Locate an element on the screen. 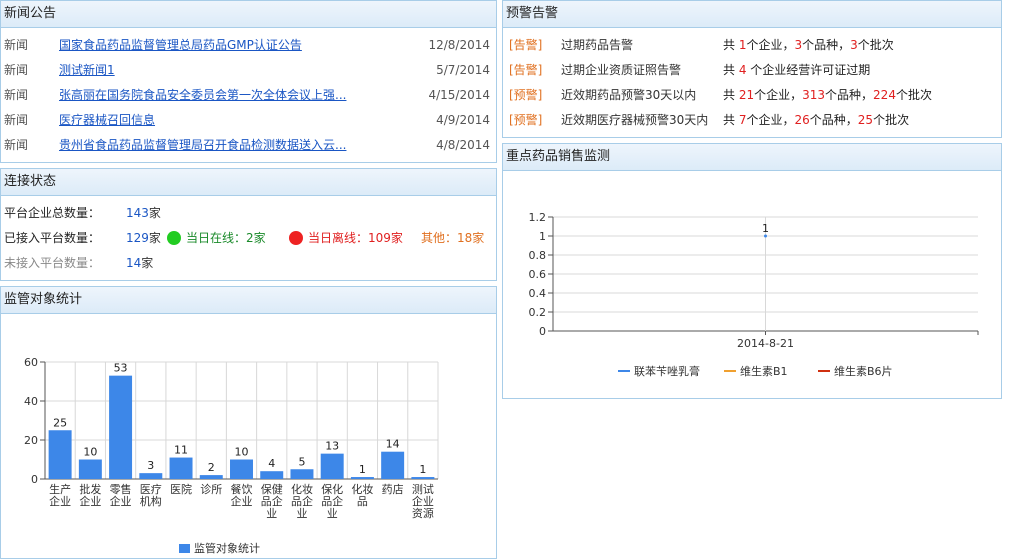  x-tick-label: 诊所 is located at coordinates (211, 489).